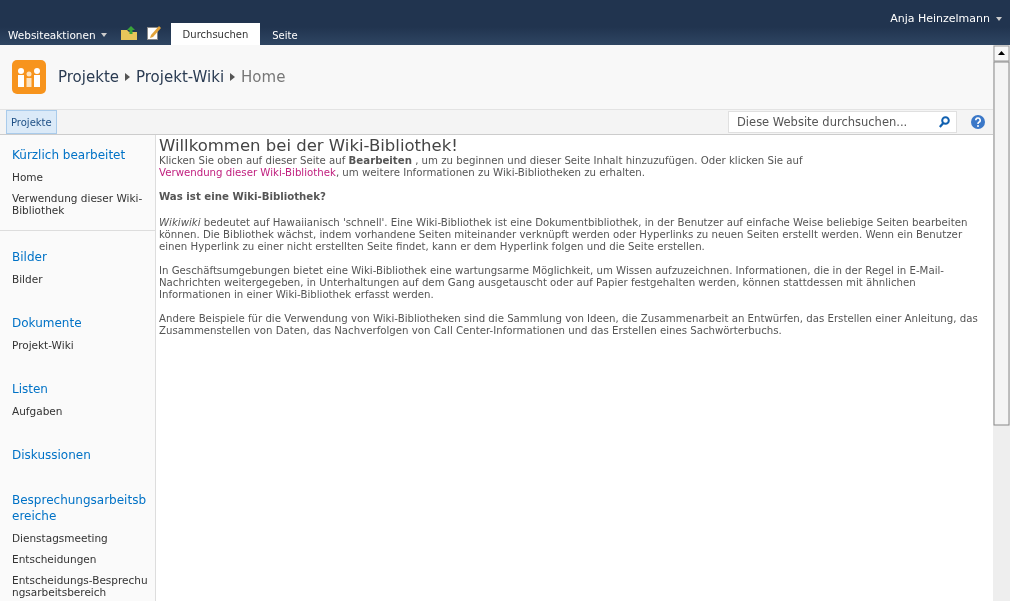 The width and height of the screenshot is (1010, 601). What do you see at coordinates (978, 122) in the screenshot?
I see `help-icon` at bounding box center [978, 122].